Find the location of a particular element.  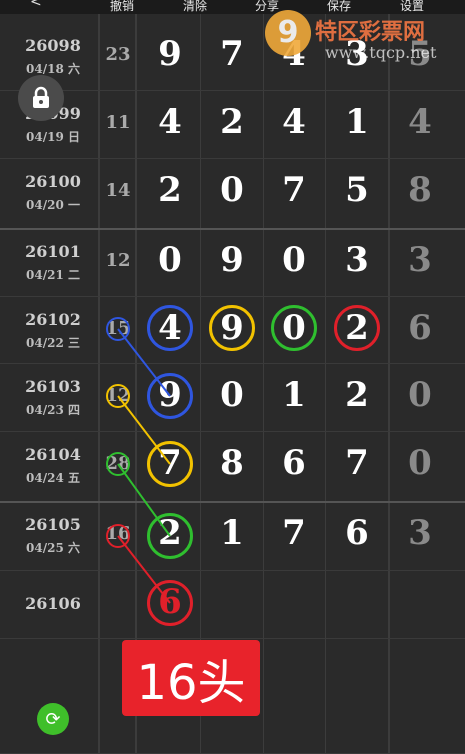

red-sum-ring is located at coordinates (118, 536).